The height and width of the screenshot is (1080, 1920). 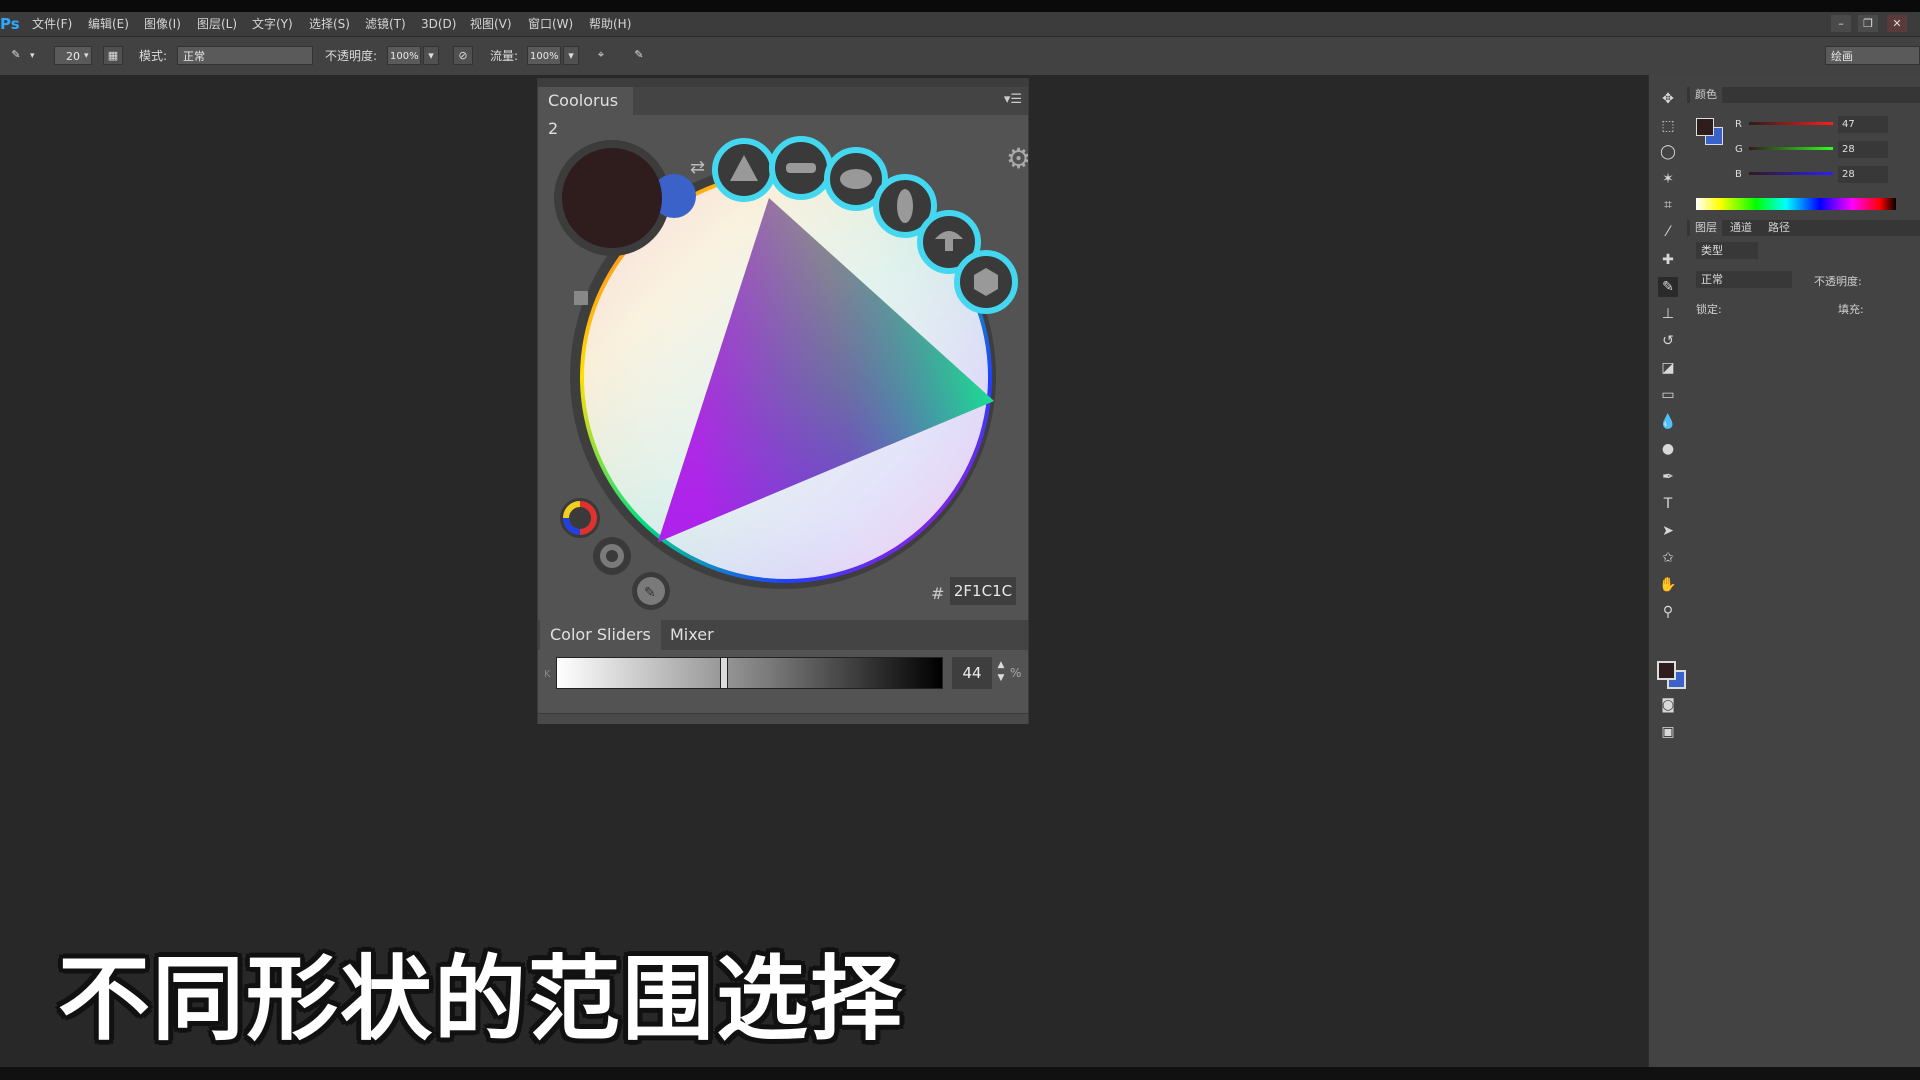 What do you see at coordinates (1668, 395) in the screenshot?
I see `gradient-tool-icon: ▭` at bounding box center [1668, 395].